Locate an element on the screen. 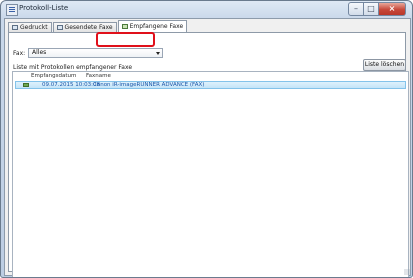  fax-filter-label: Fax: is located at coordinates (19, 53).